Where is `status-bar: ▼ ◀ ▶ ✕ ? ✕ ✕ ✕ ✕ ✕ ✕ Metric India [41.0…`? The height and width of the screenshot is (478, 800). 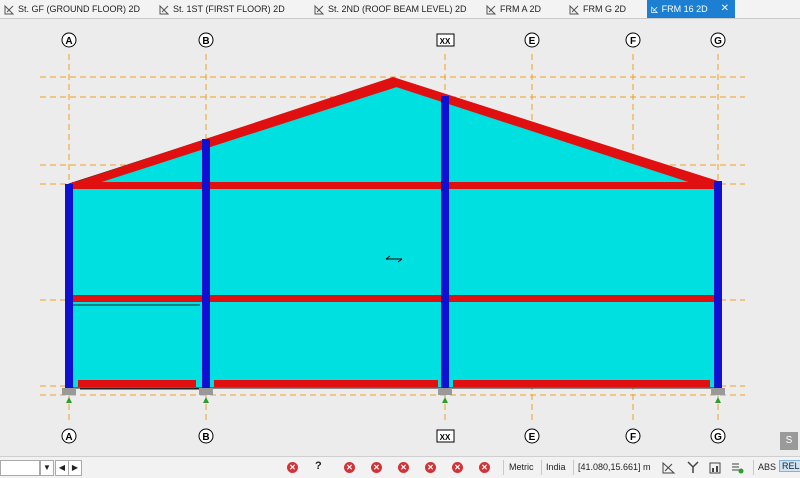
status-bar: ▼ ◀ ▶ ✕ ? ✕ ✕ ✕ ✕ ✕ ✕ Metric India [41.0… is located at coordinates (400, 467).